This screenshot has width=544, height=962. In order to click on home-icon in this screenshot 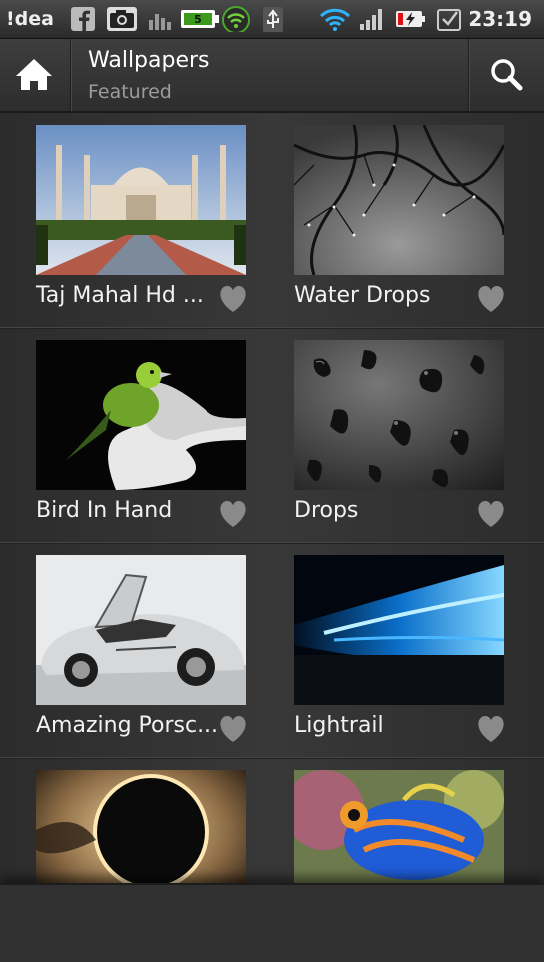, I will do `click(34, 74)`.